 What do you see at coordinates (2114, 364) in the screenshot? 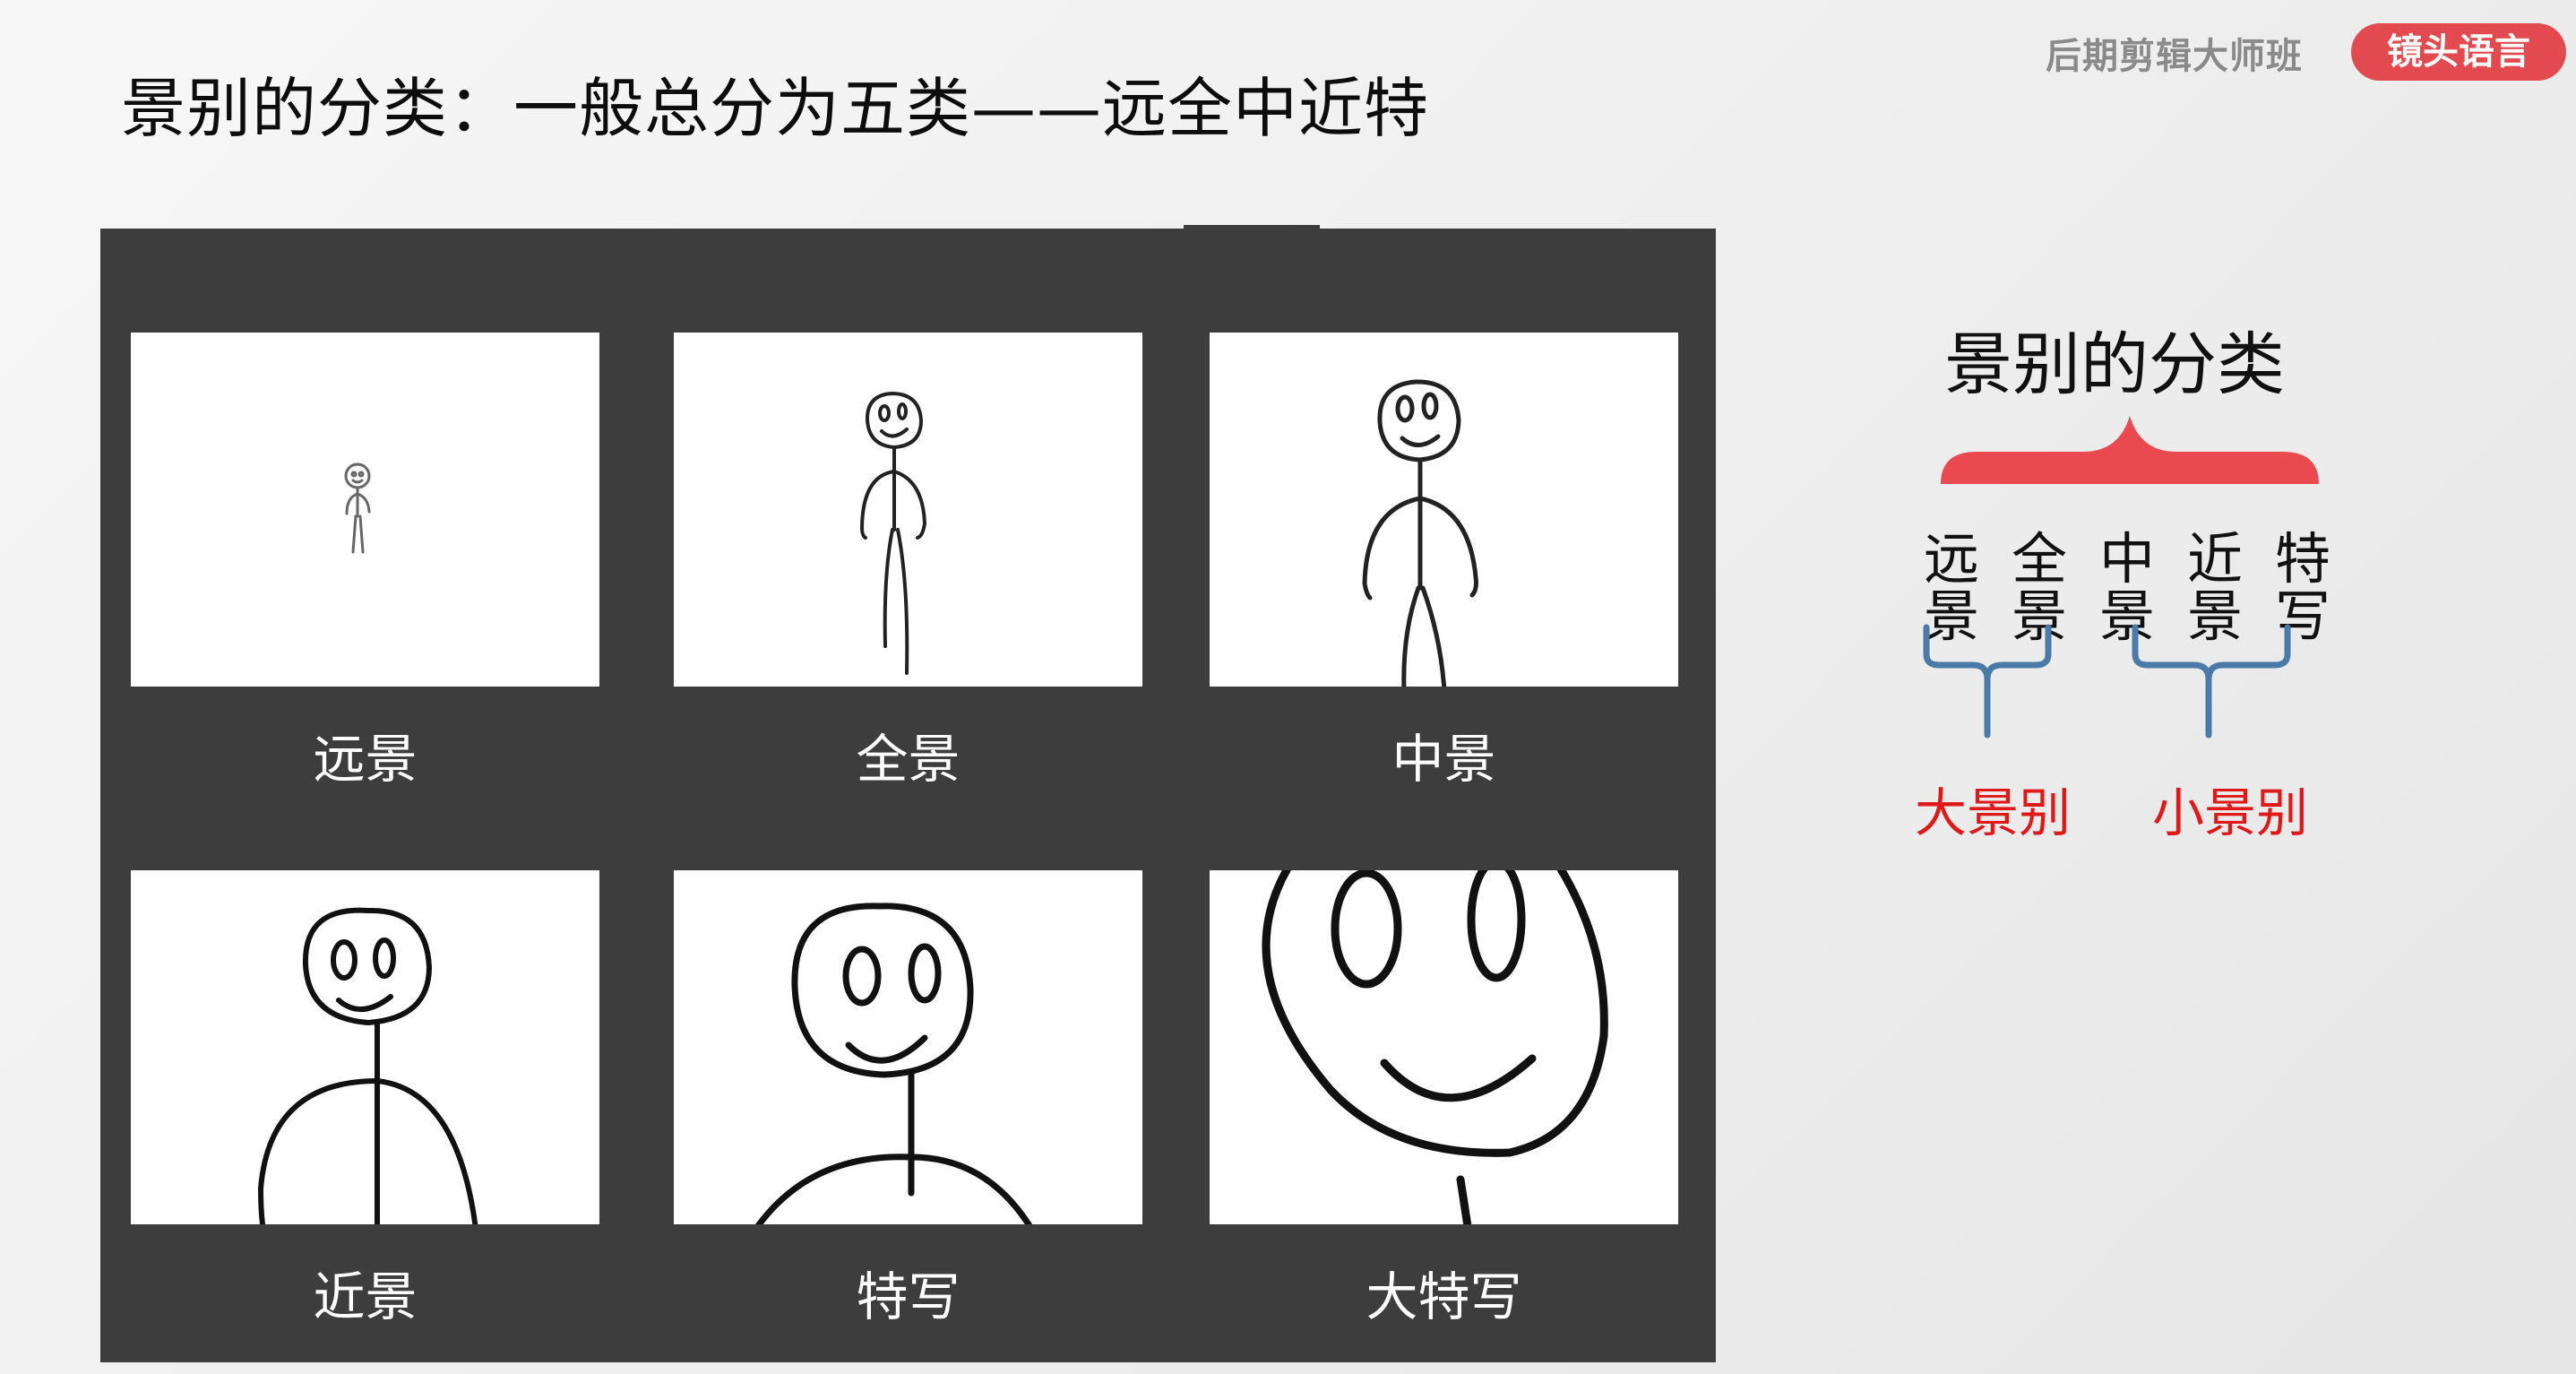
I see `classification-title: 景别的分类` at bounding box center [2114, 364].